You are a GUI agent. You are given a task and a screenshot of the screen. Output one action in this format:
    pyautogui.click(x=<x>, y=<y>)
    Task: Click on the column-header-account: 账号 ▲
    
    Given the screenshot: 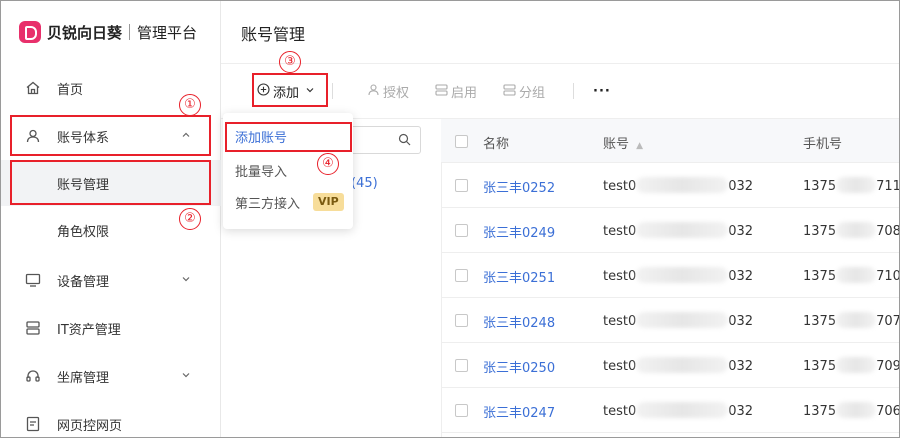 What is the action you would take?
    pyautogui.click(x=623, y=142)
    